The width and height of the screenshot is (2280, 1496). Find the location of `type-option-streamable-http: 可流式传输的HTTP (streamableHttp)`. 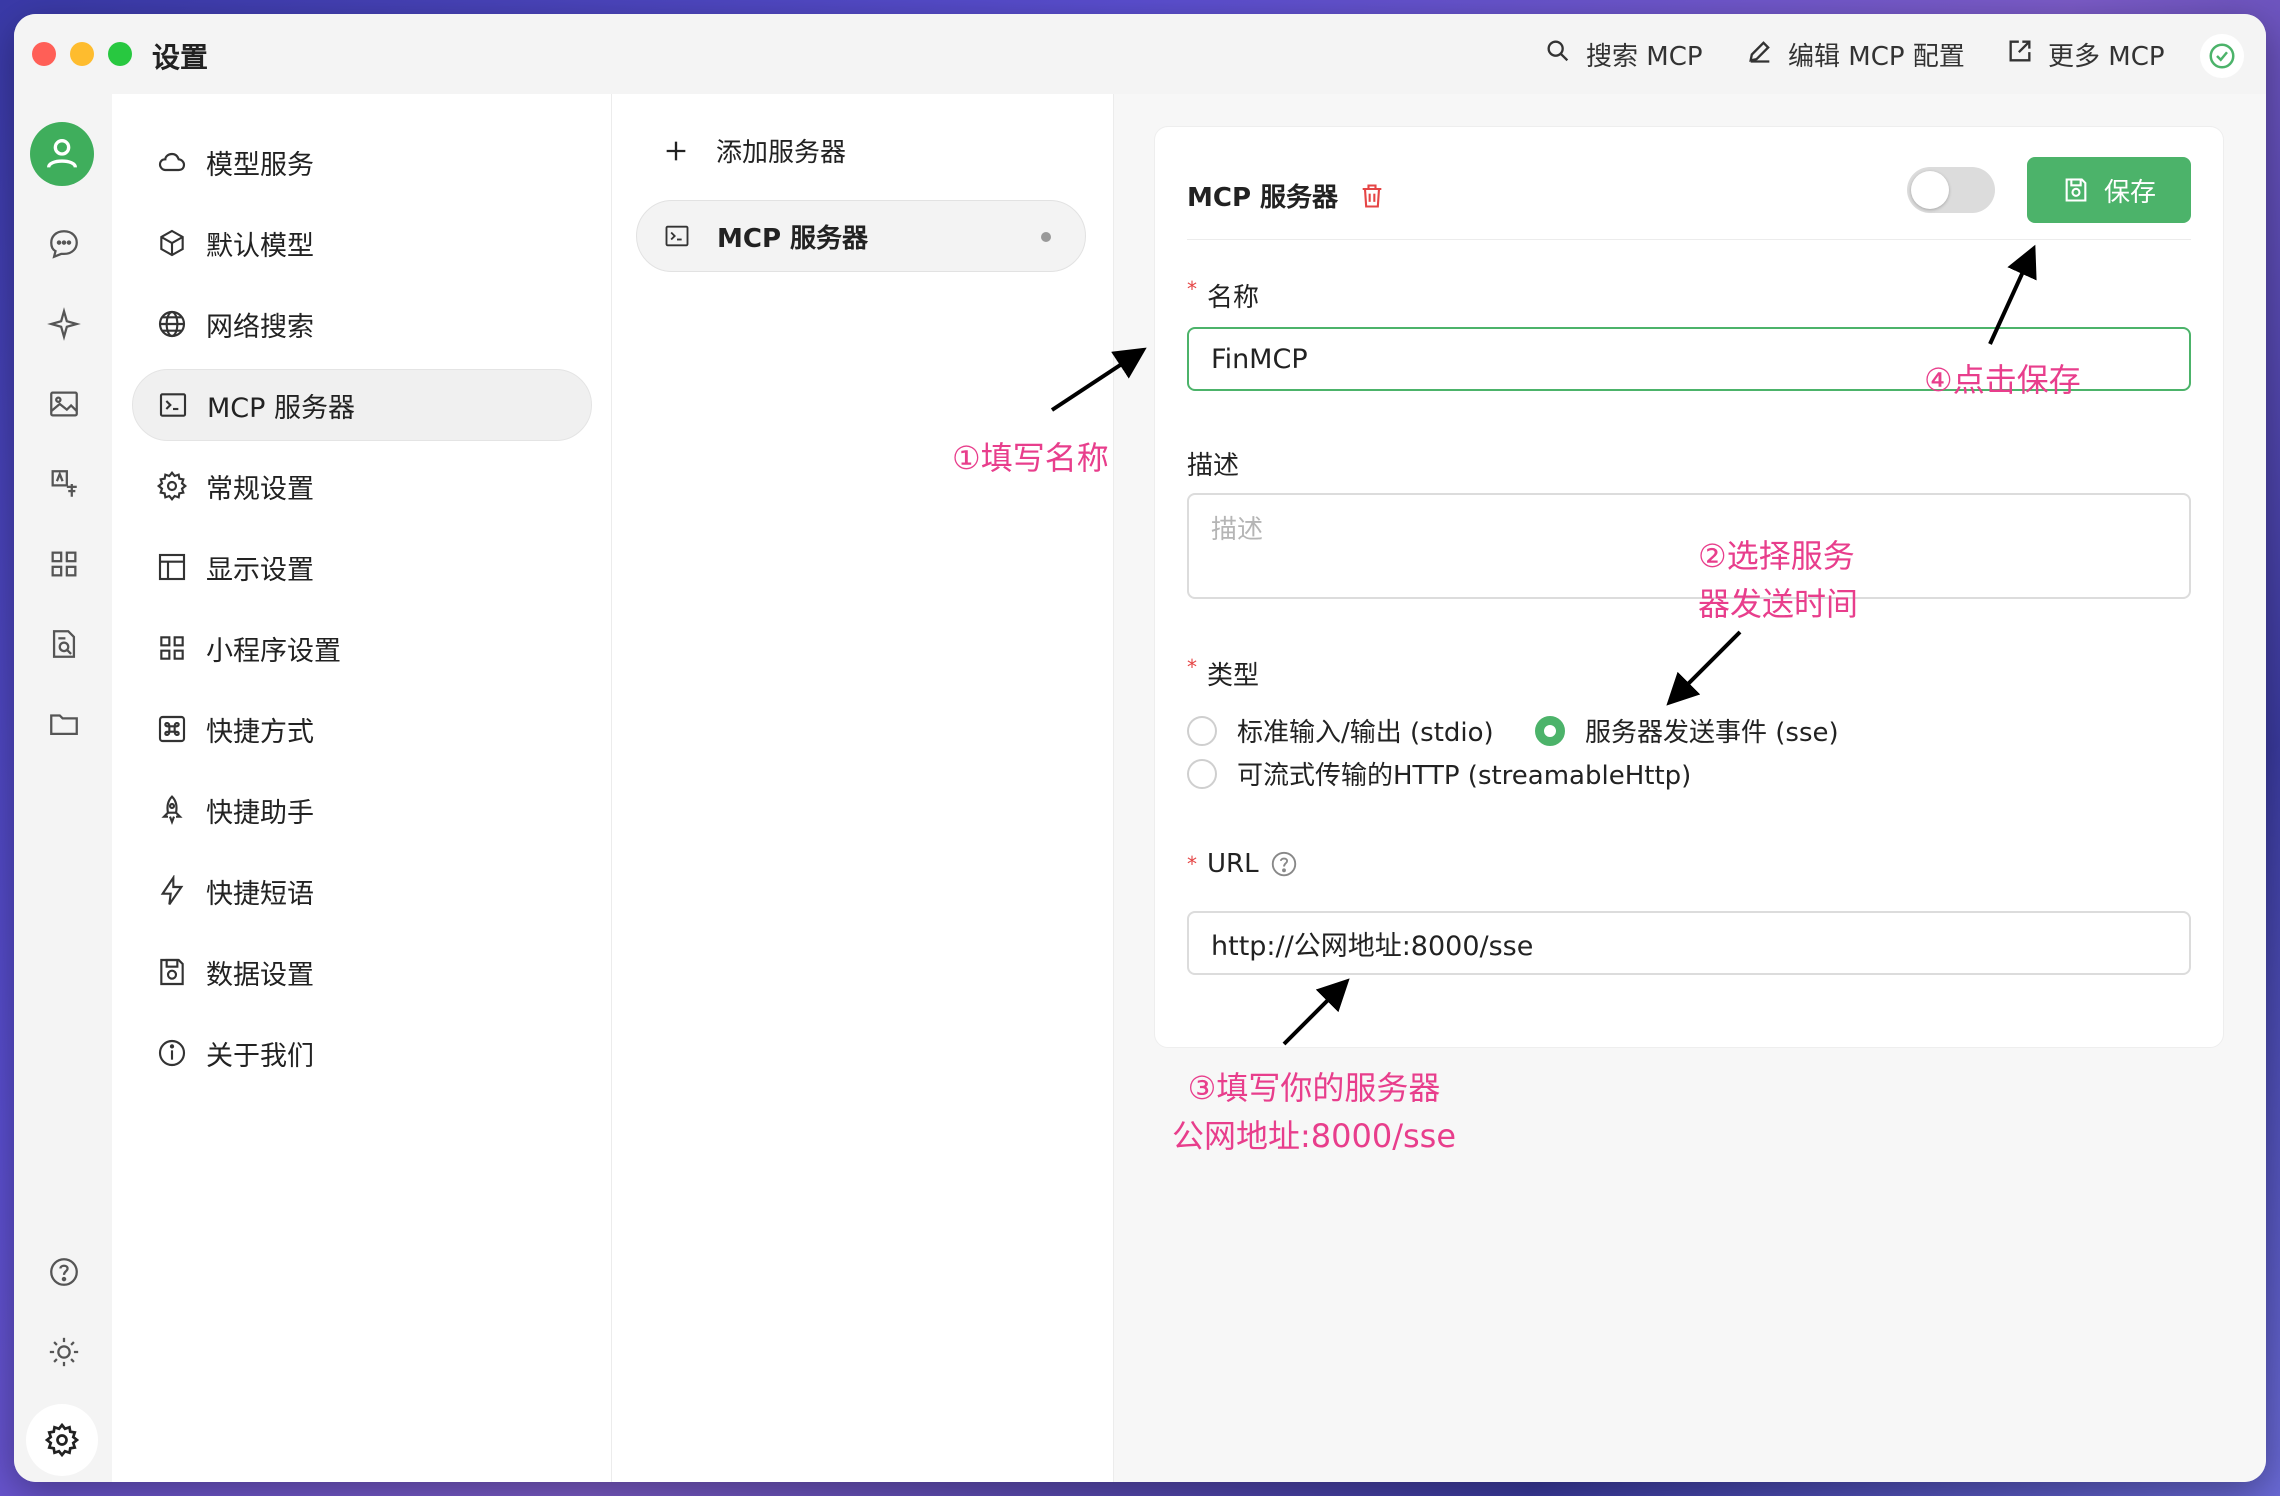

type-option-streamable-http: 可流式传输的HTTP (streamableHttp) is located at coordinates (1439, 773).